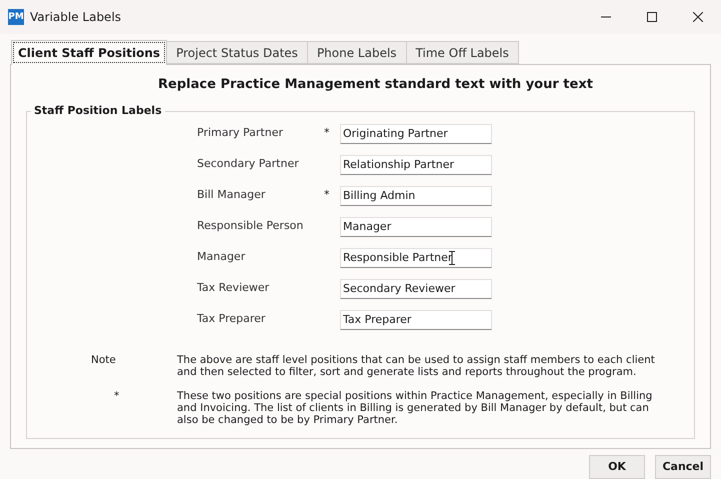  What do you see at coordinates (357, 52) in the screenshot?
I see `tab: Phone Labels` at bounding box center [357, 52].